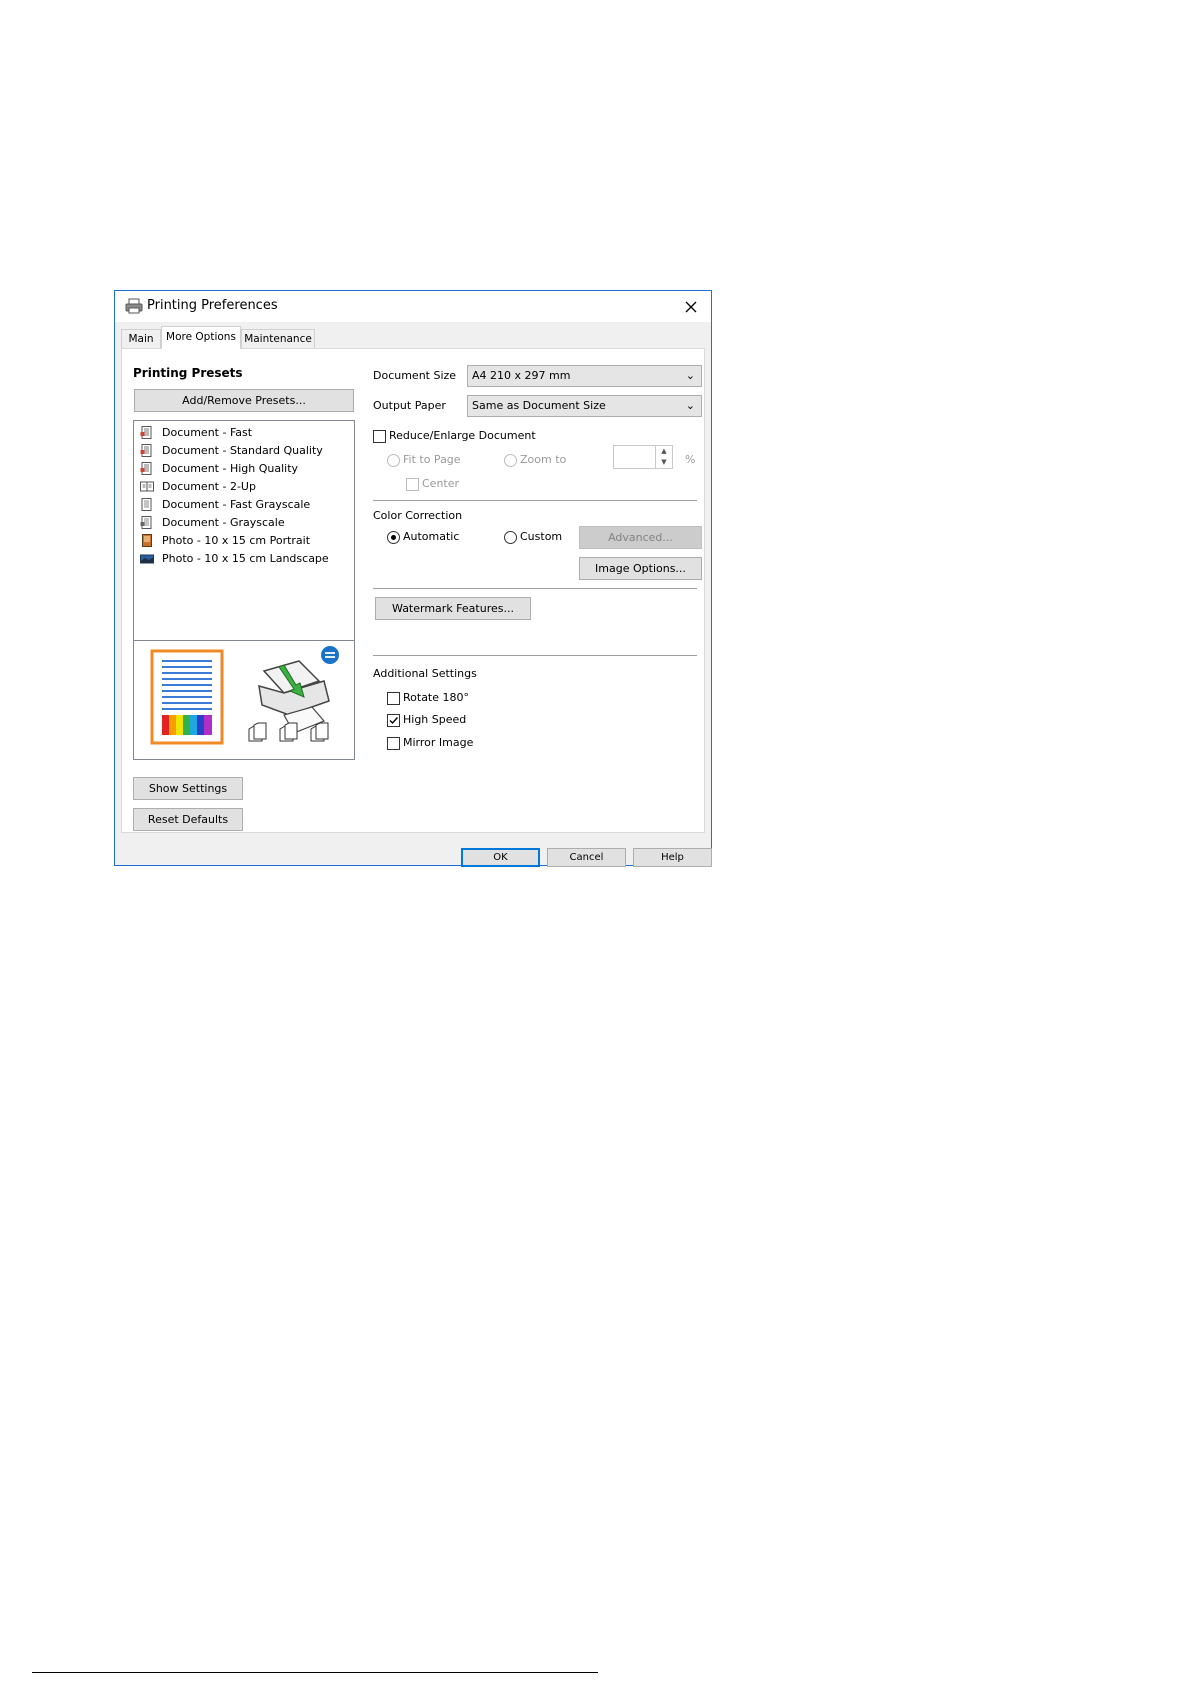  What do you see at coordinates (236, 540) in the screenshot?
I see `preset-label: Photo - 10 x 15 cm Portrait` at bounding box center [236, 540].